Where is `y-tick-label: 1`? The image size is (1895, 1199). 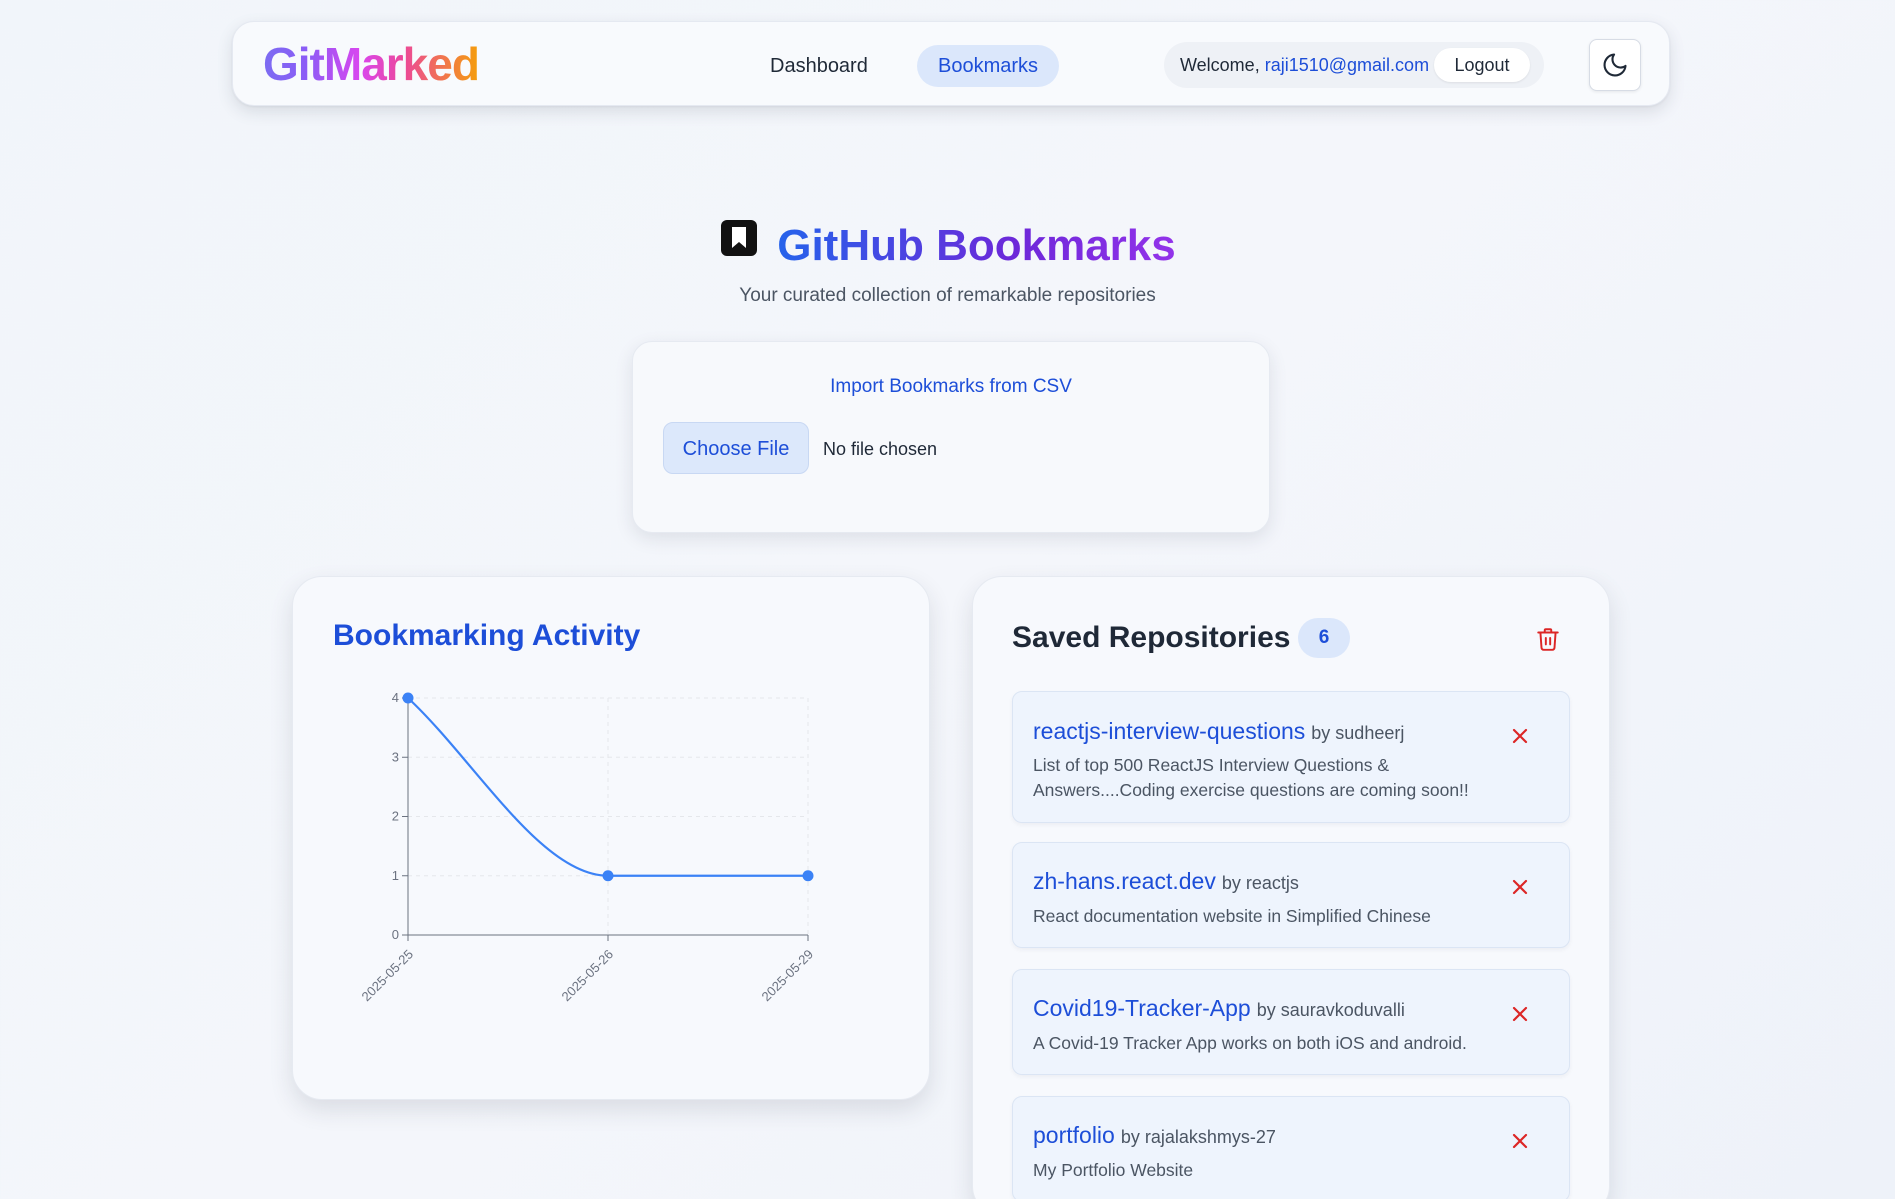 y-tick-label: 1 is located at coordinates (395, 875).